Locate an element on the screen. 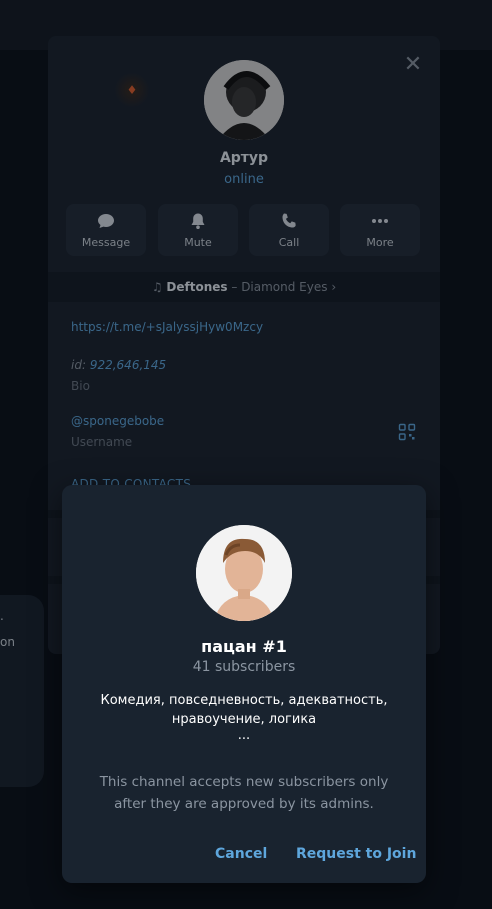 This screenshot has width=492, height=909. channel-subscribers: 41 subscribers is located at coordinates (244, 667).